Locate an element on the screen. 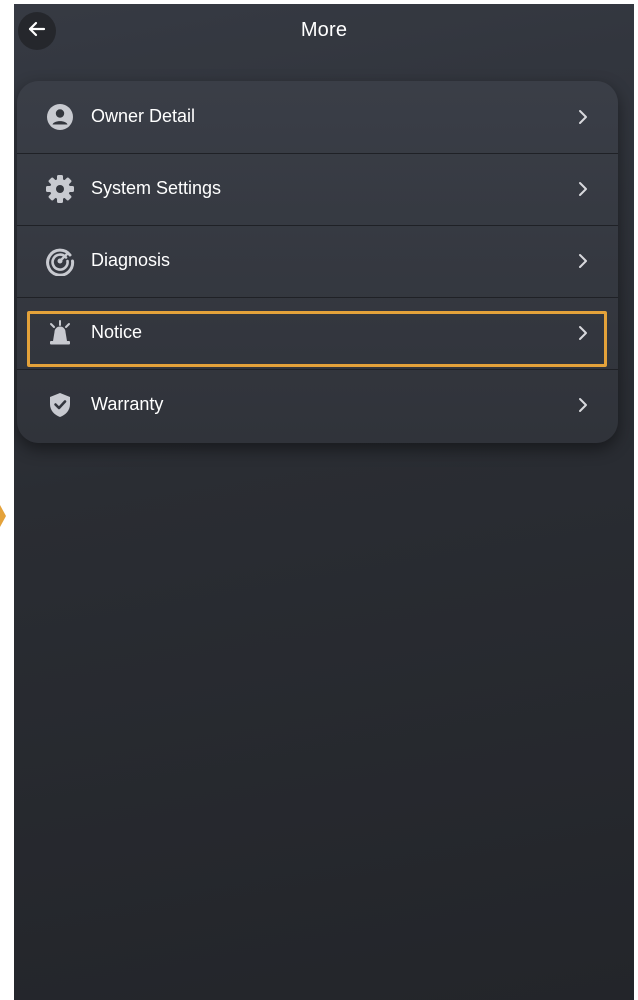 This screenshot has height=1000, width=638. menu-item-system-settings: System Settings is located at coordinates (317, 189).